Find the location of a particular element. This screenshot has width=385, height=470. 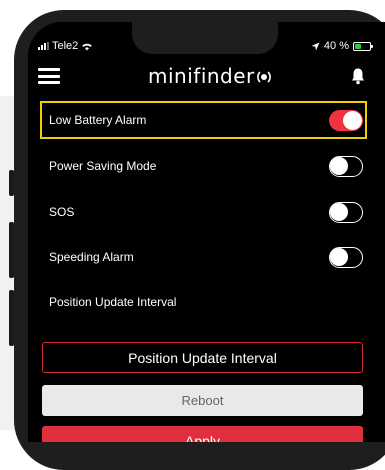

signal-icon is located at coordinates (43, 46).